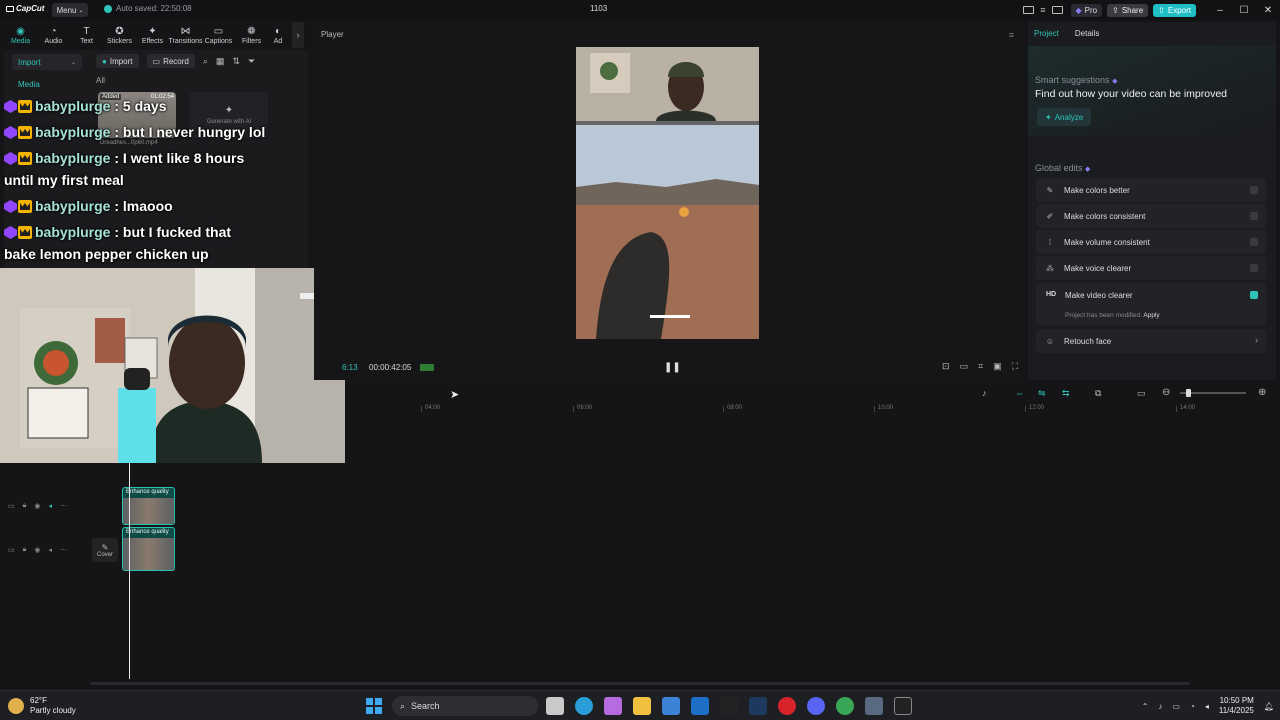 The width and height of the screenshot is (1280, 720). What do you see at coordinates (642, 706) in the screenshot?
I see `file-explorer-icon` at bounding box center [642, 706].